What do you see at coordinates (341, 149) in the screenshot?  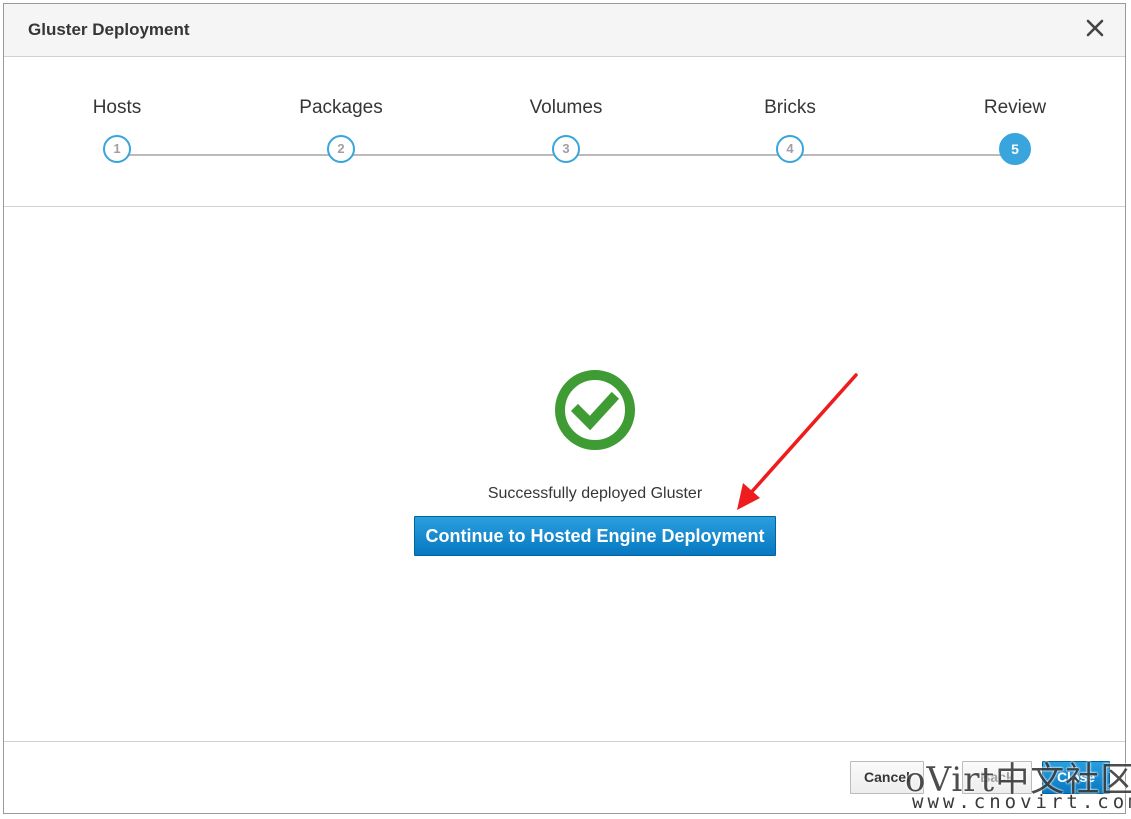 I see `step-number: 2` at bounding box center [341, 149].